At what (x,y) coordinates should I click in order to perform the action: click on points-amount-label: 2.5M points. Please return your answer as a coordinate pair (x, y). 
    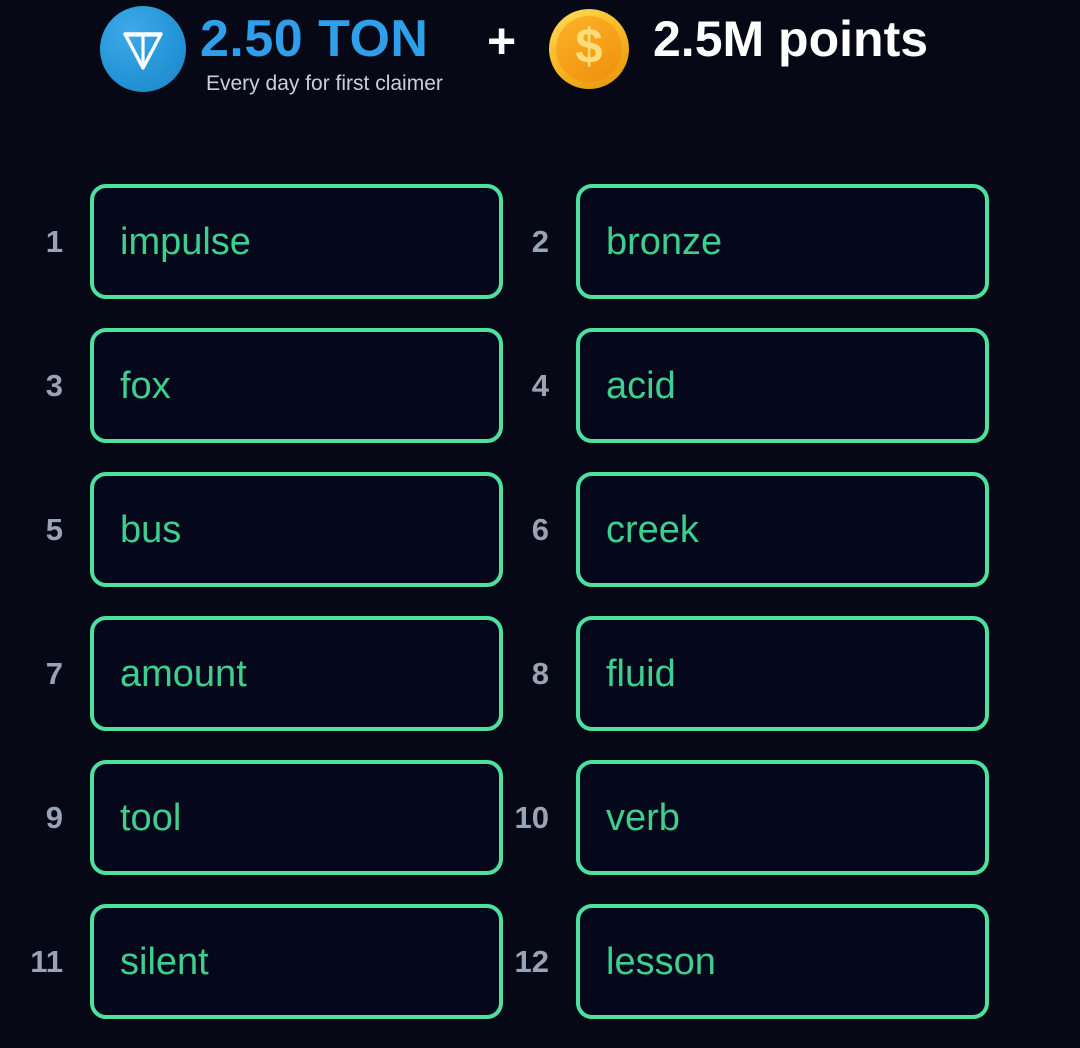
    Looking at the image, I should click on (791, 39).